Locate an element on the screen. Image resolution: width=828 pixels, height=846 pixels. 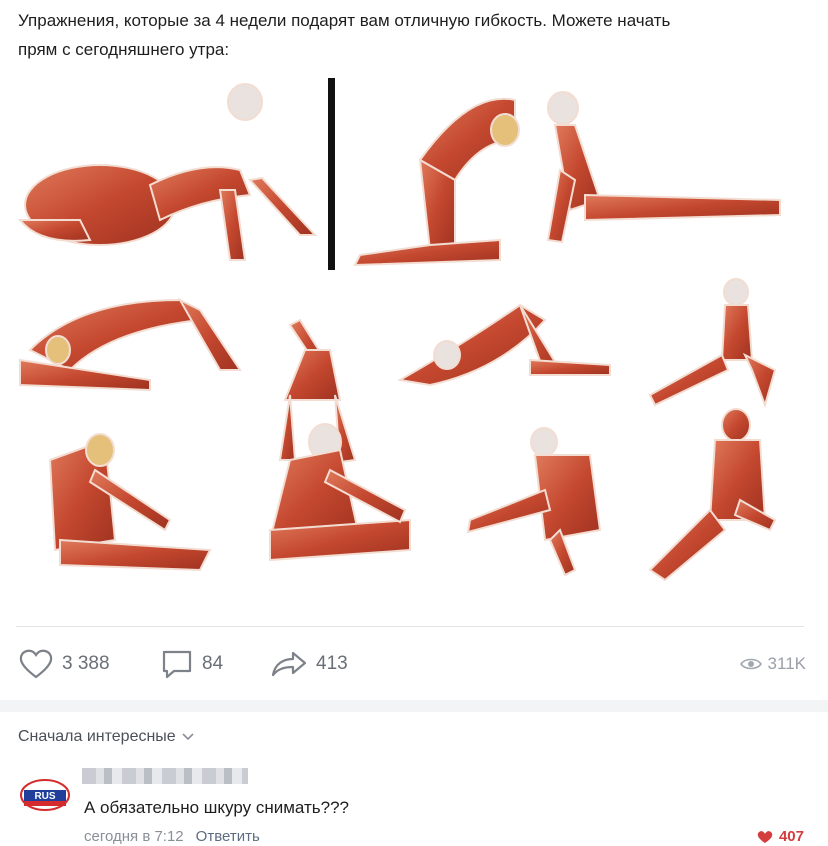
figure-seated-crossed-leg is located at coordinates (712, 495).